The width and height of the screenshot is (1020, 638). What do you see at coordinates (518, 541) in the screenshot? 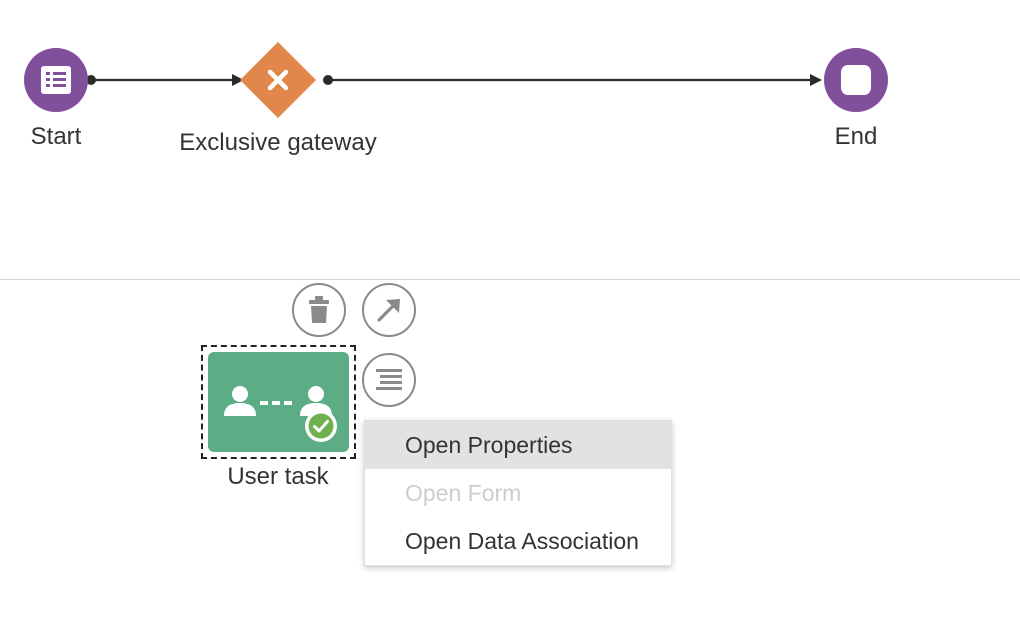
I see `menu-item-open-data-association: Open Data Association` at bounding box center [518, 541].